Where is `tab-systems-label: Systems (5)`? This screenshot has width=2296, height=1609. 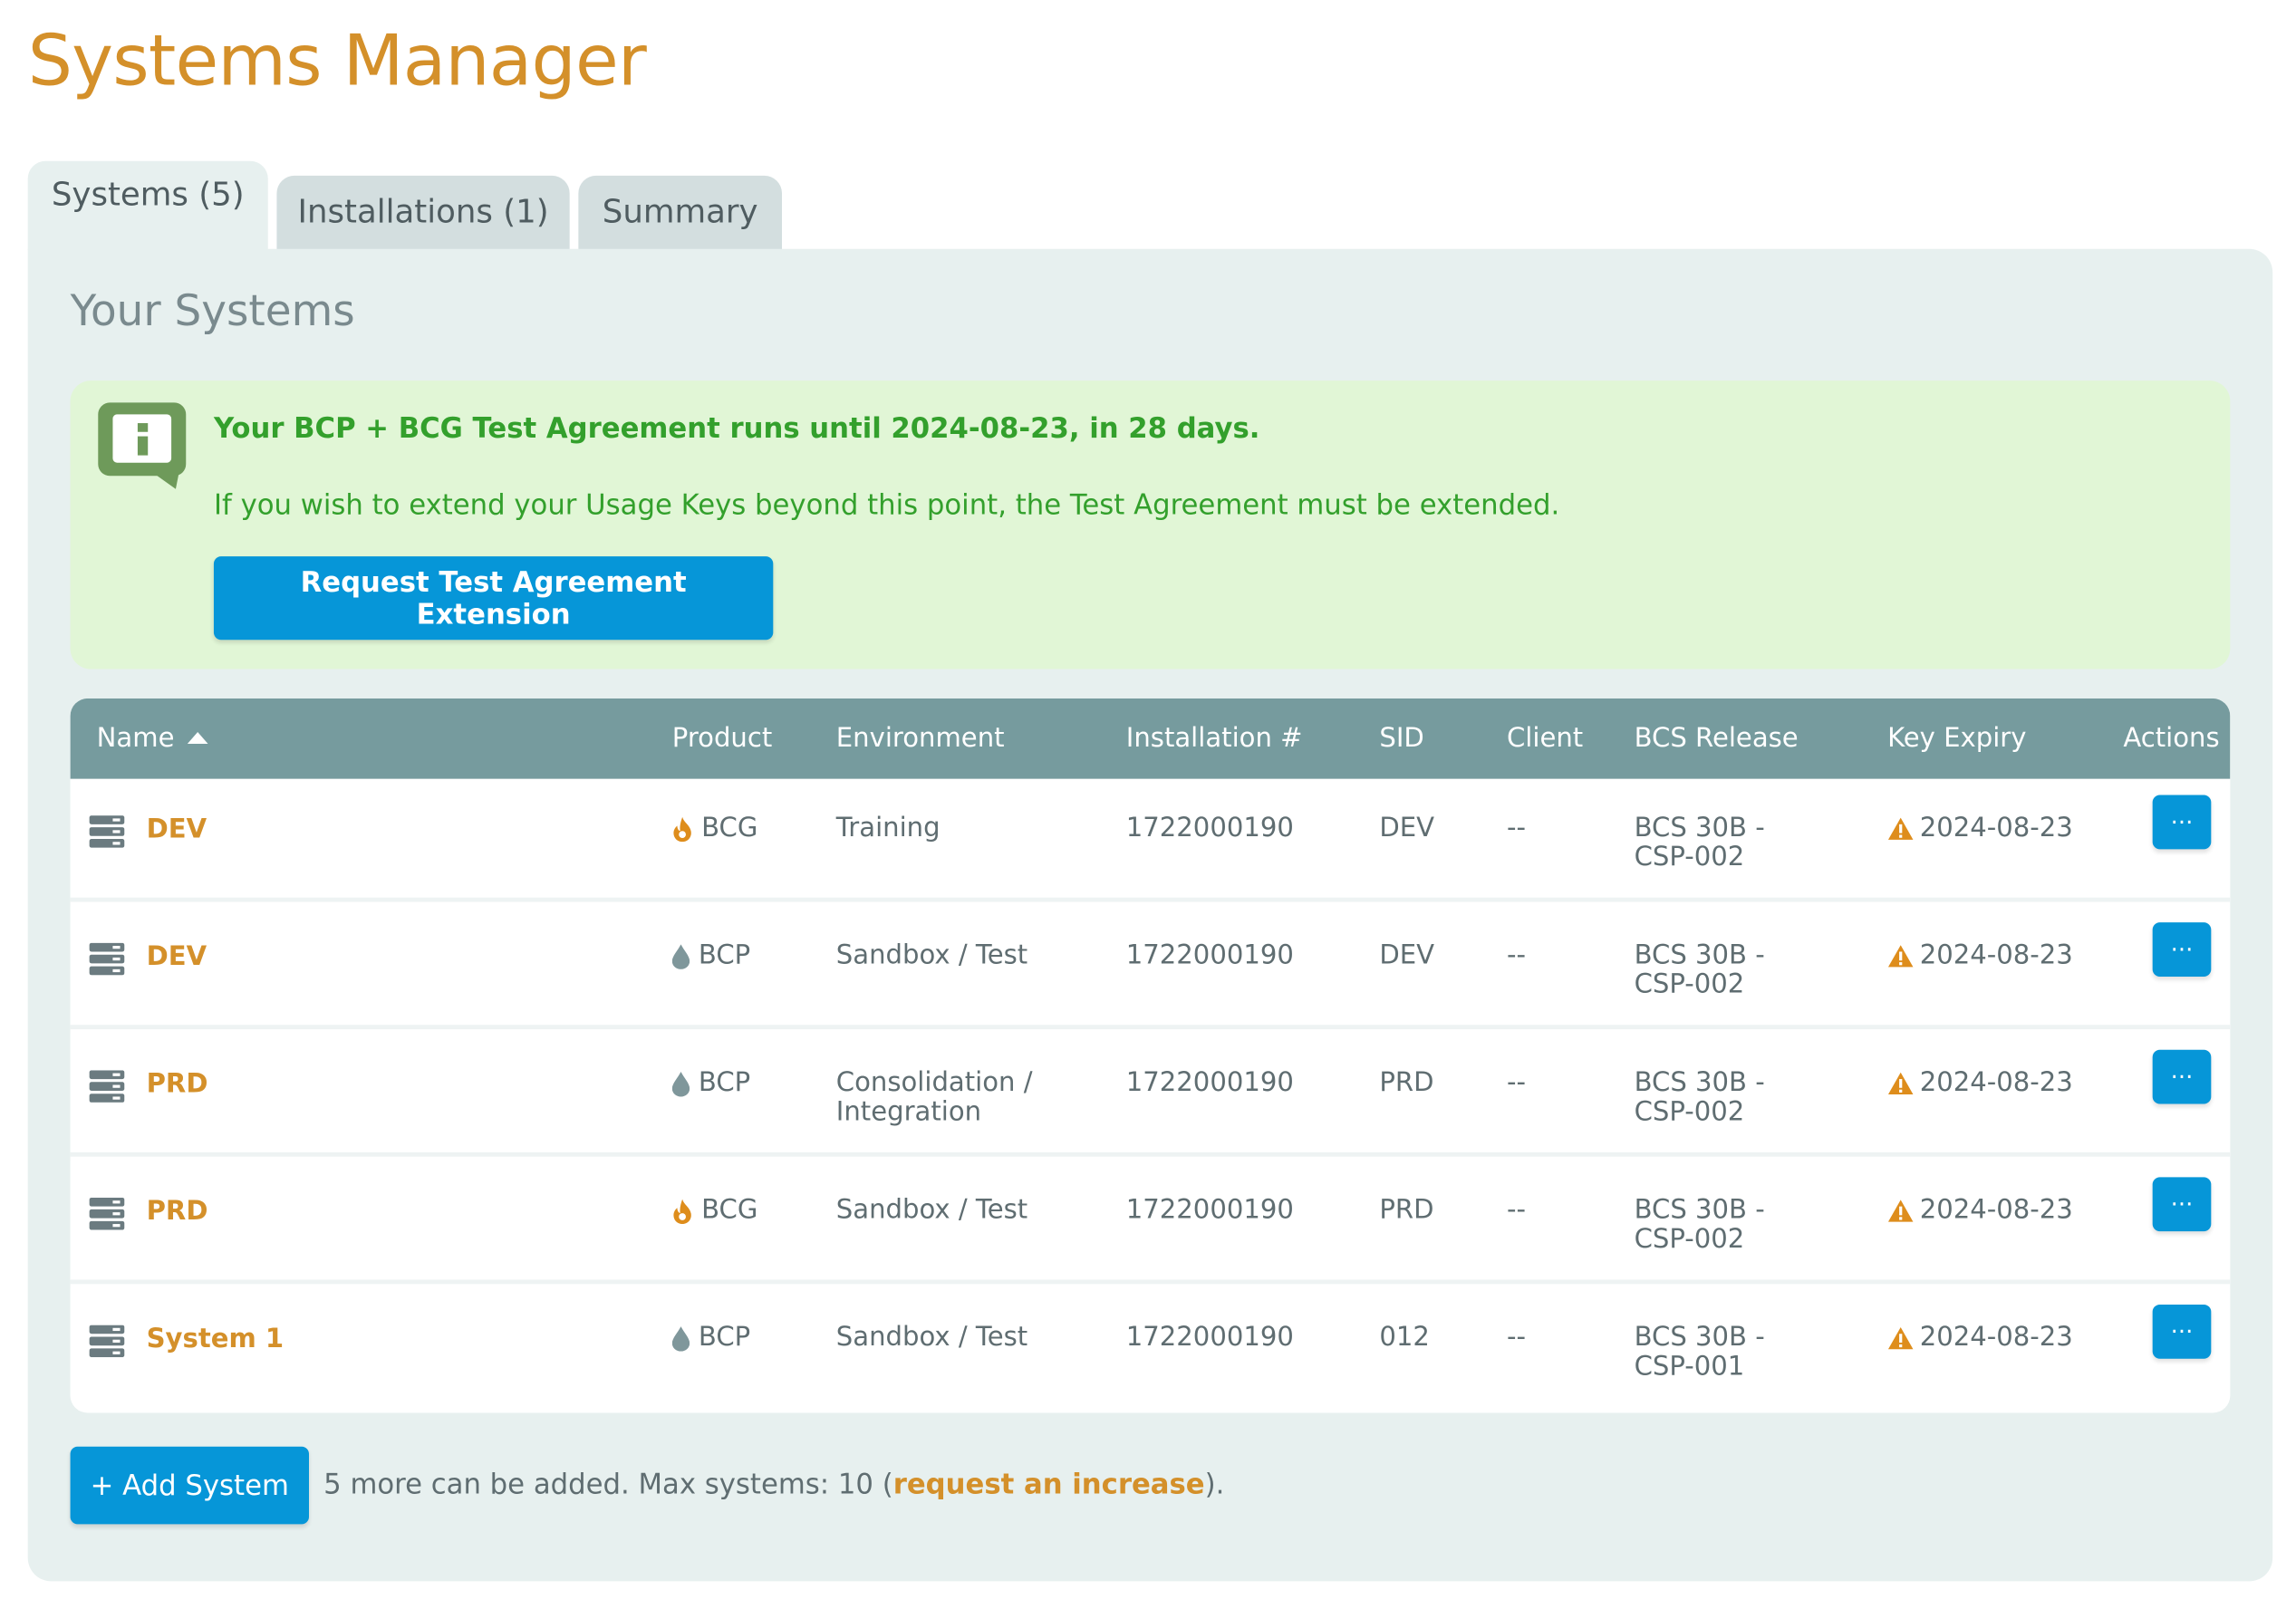
tab-systems-label: Systems (5) is located at coordinates (148, 195).